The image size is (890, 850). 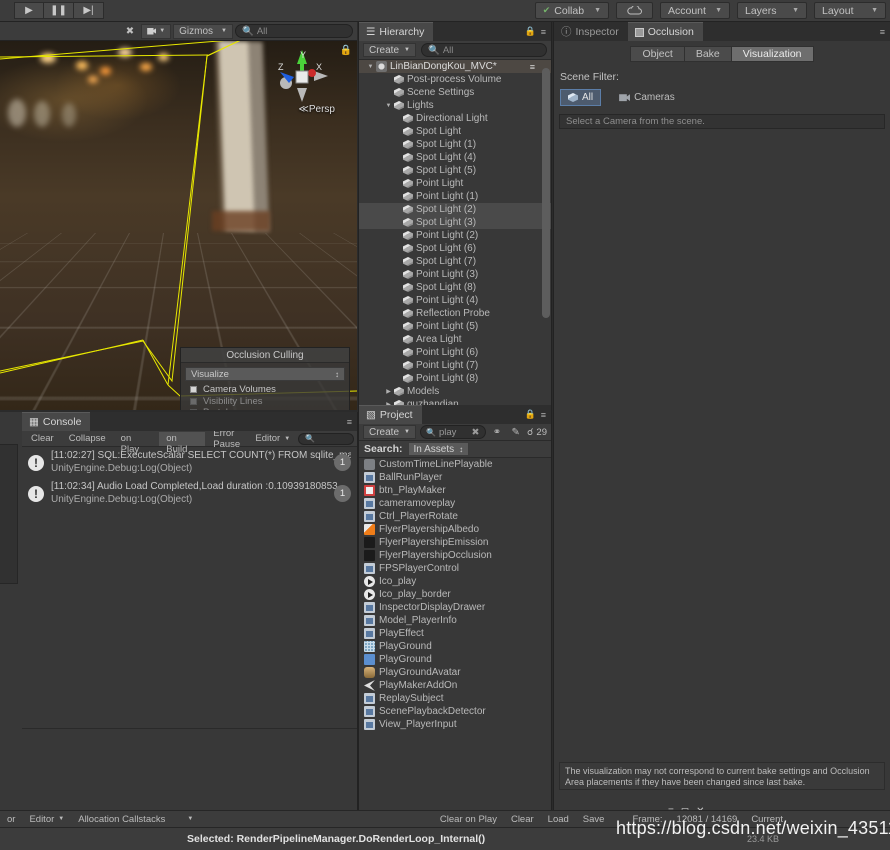 What do you see at coordinates (455, 594) in the screenshot?
I see `project-asset-ico-play-border: Ico_play_border` at bounding box center [455, 594].